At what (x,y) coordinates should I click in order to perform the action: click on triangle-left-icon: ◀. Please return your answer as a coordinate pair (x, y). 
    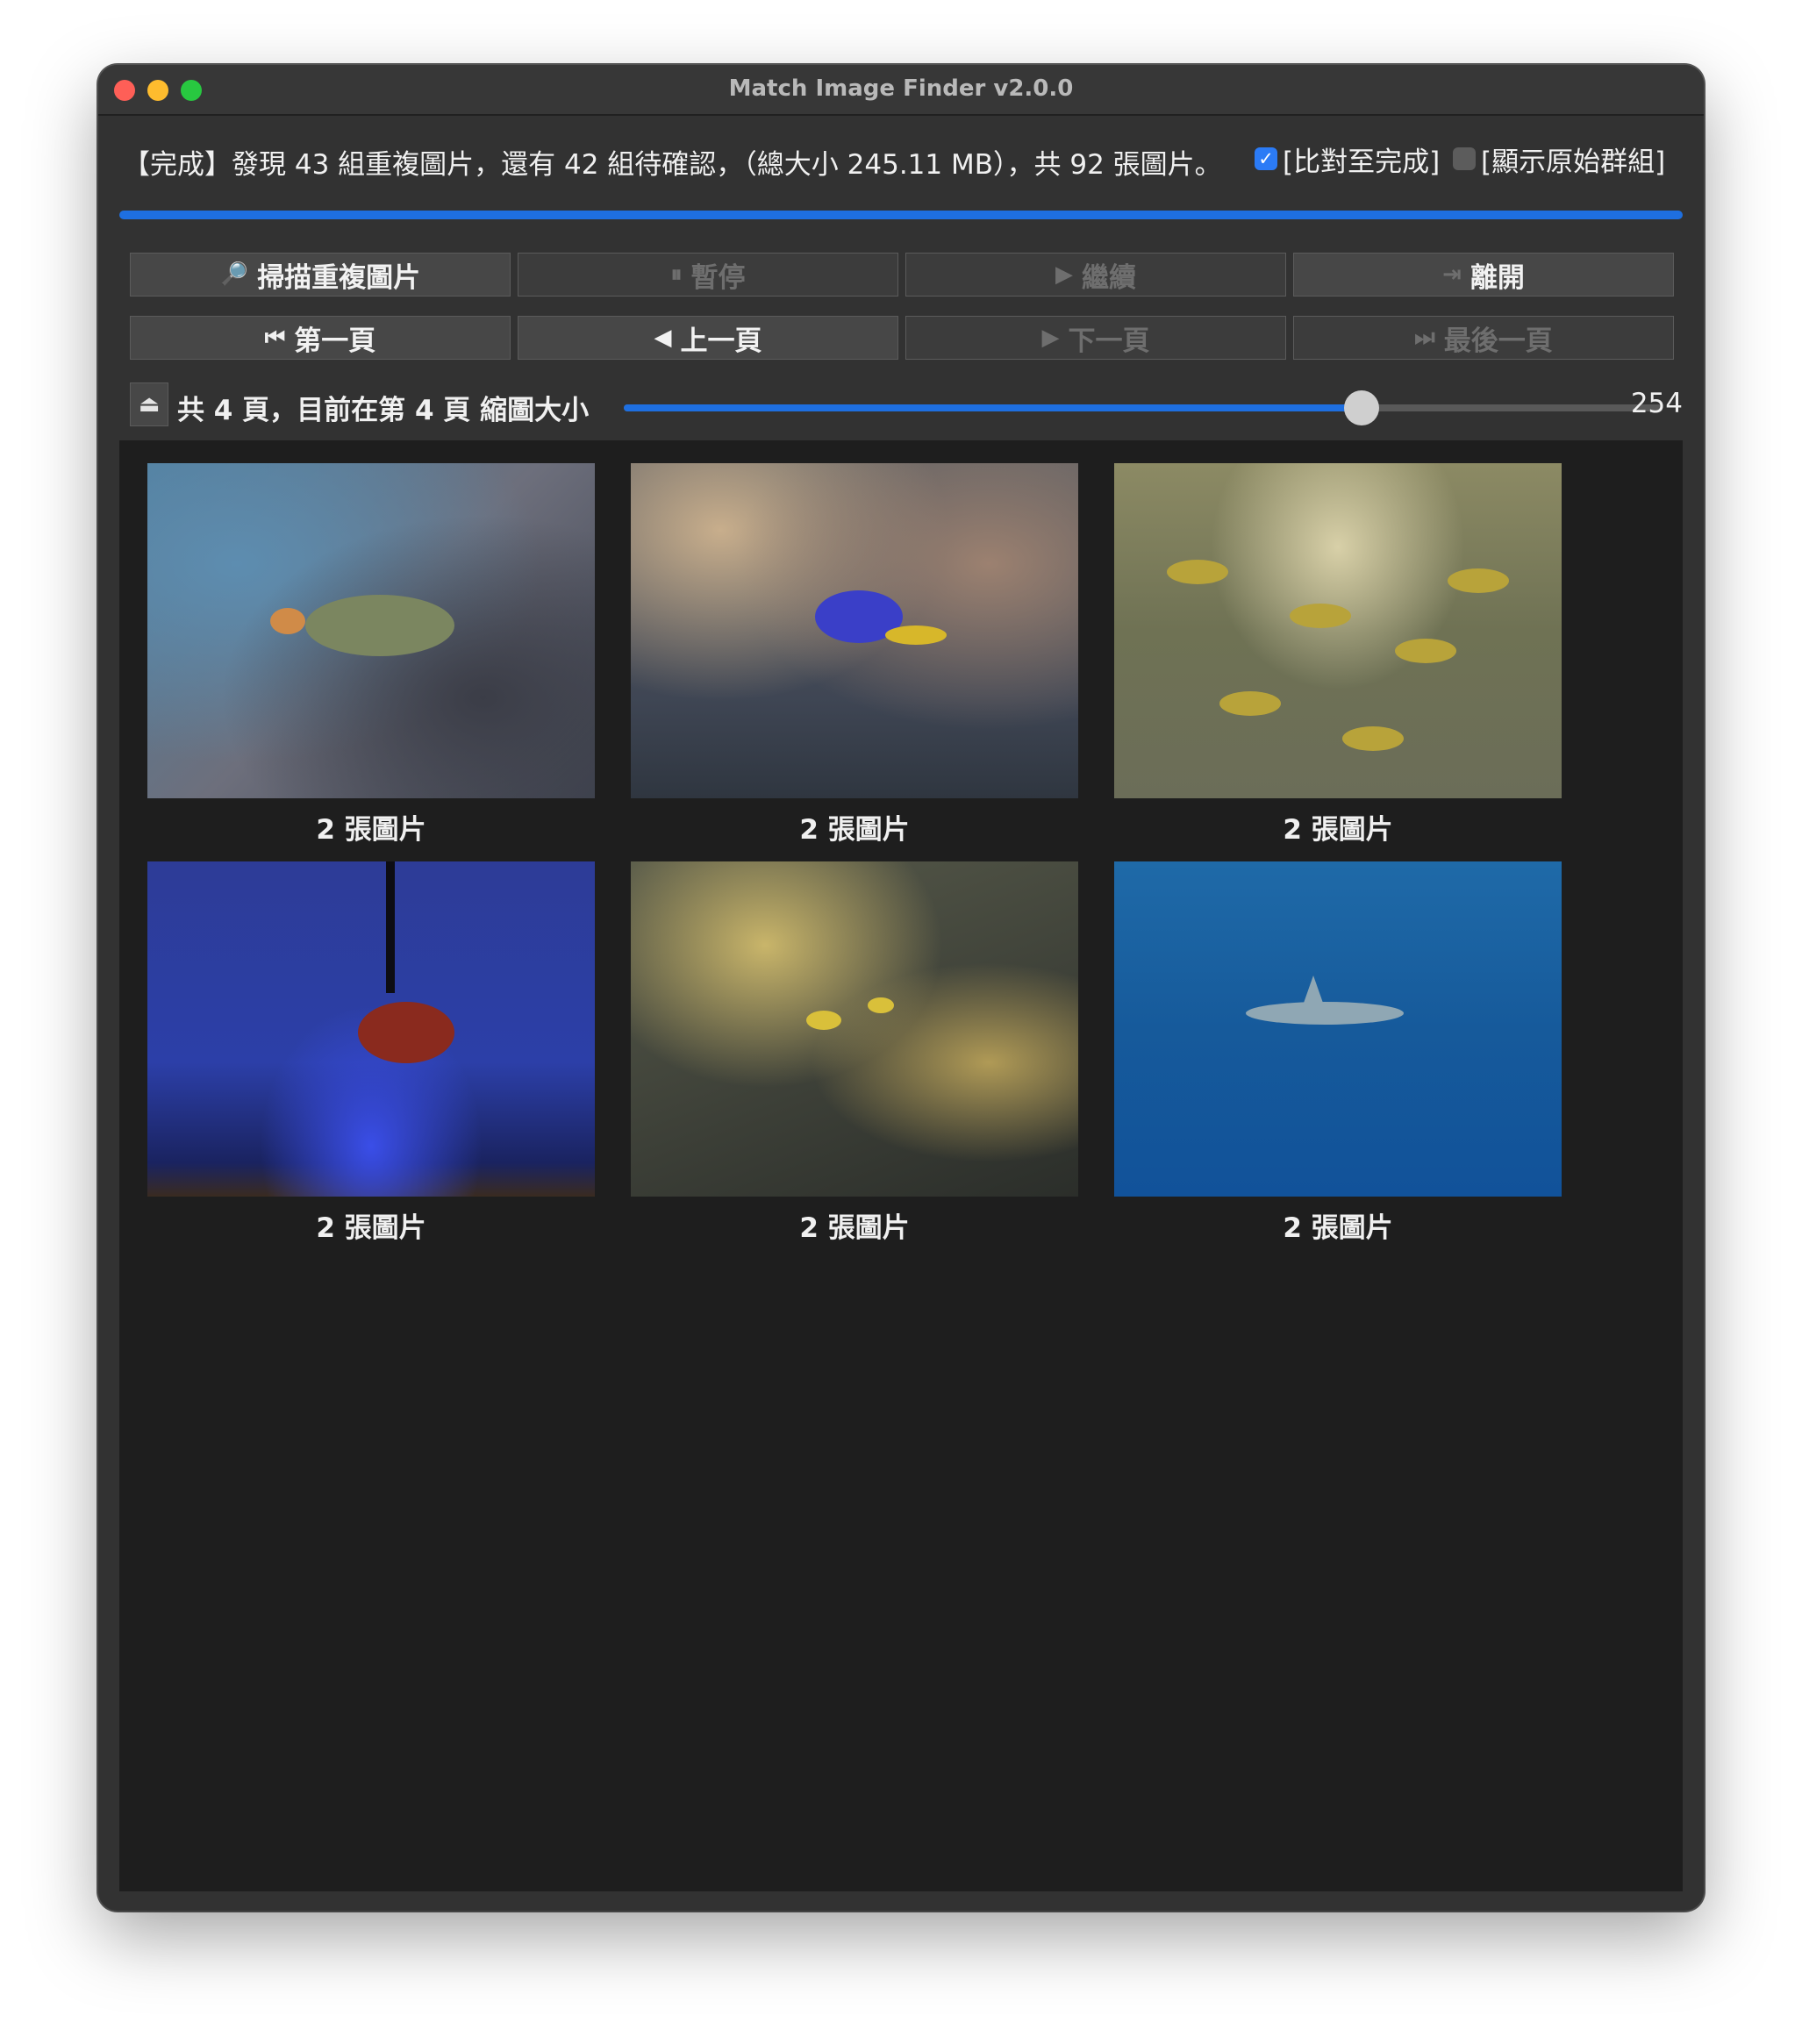
    Looking at the image, I should click on (663, 338).